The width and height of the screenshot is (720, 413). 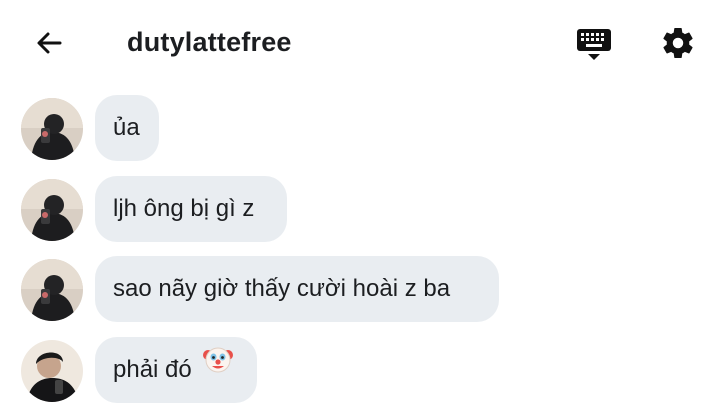 I want to click on message-bubble: sao nãy giờ thấy cười hoài z ba, so click(x=297, y=289).